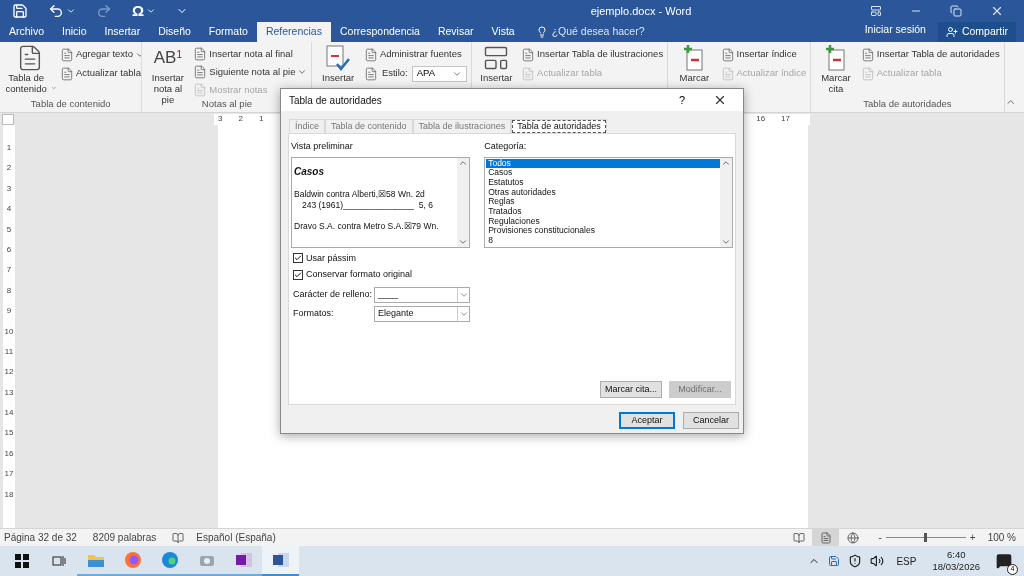  What do you see at coordinates (95, 560) in the screenshot?
I see `folder-icon` at bounding box center [95, 560].